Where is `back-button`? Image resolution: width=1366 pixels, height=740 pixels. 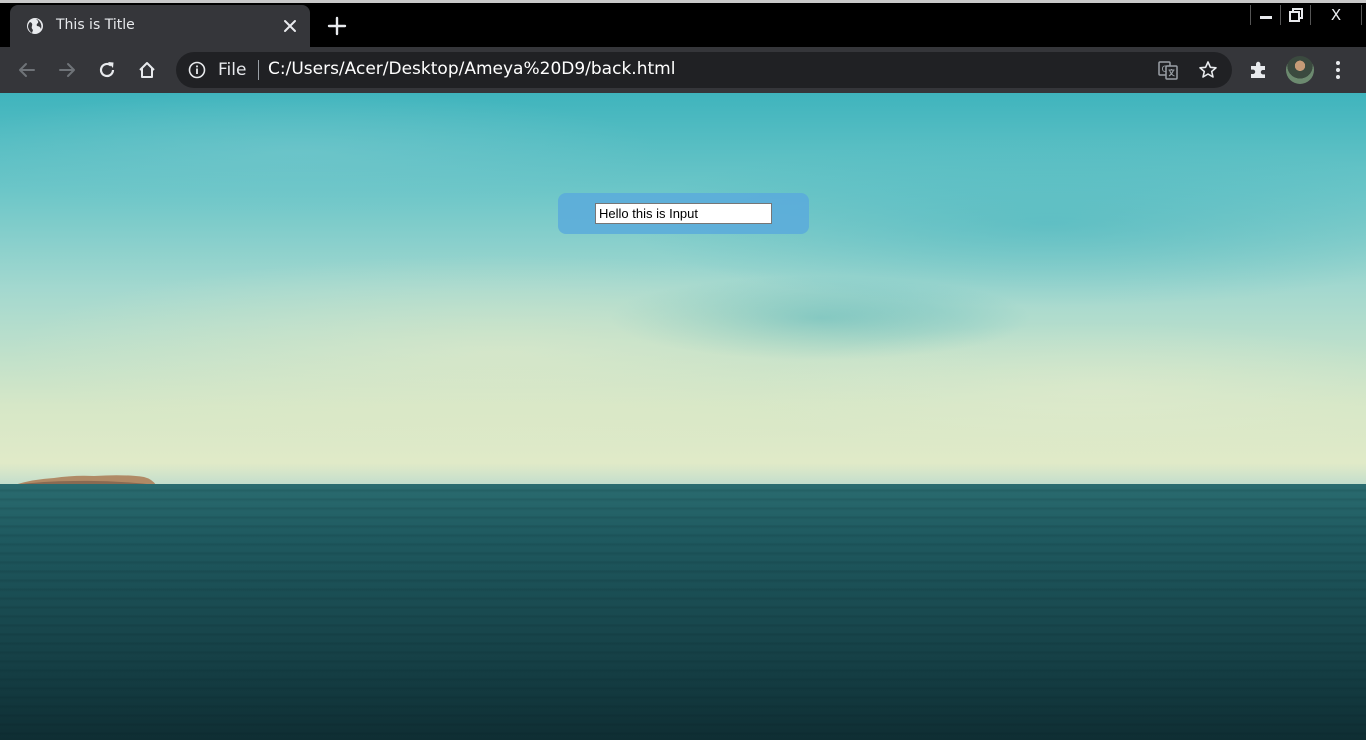 back-button is located at coordinates (27, 70).